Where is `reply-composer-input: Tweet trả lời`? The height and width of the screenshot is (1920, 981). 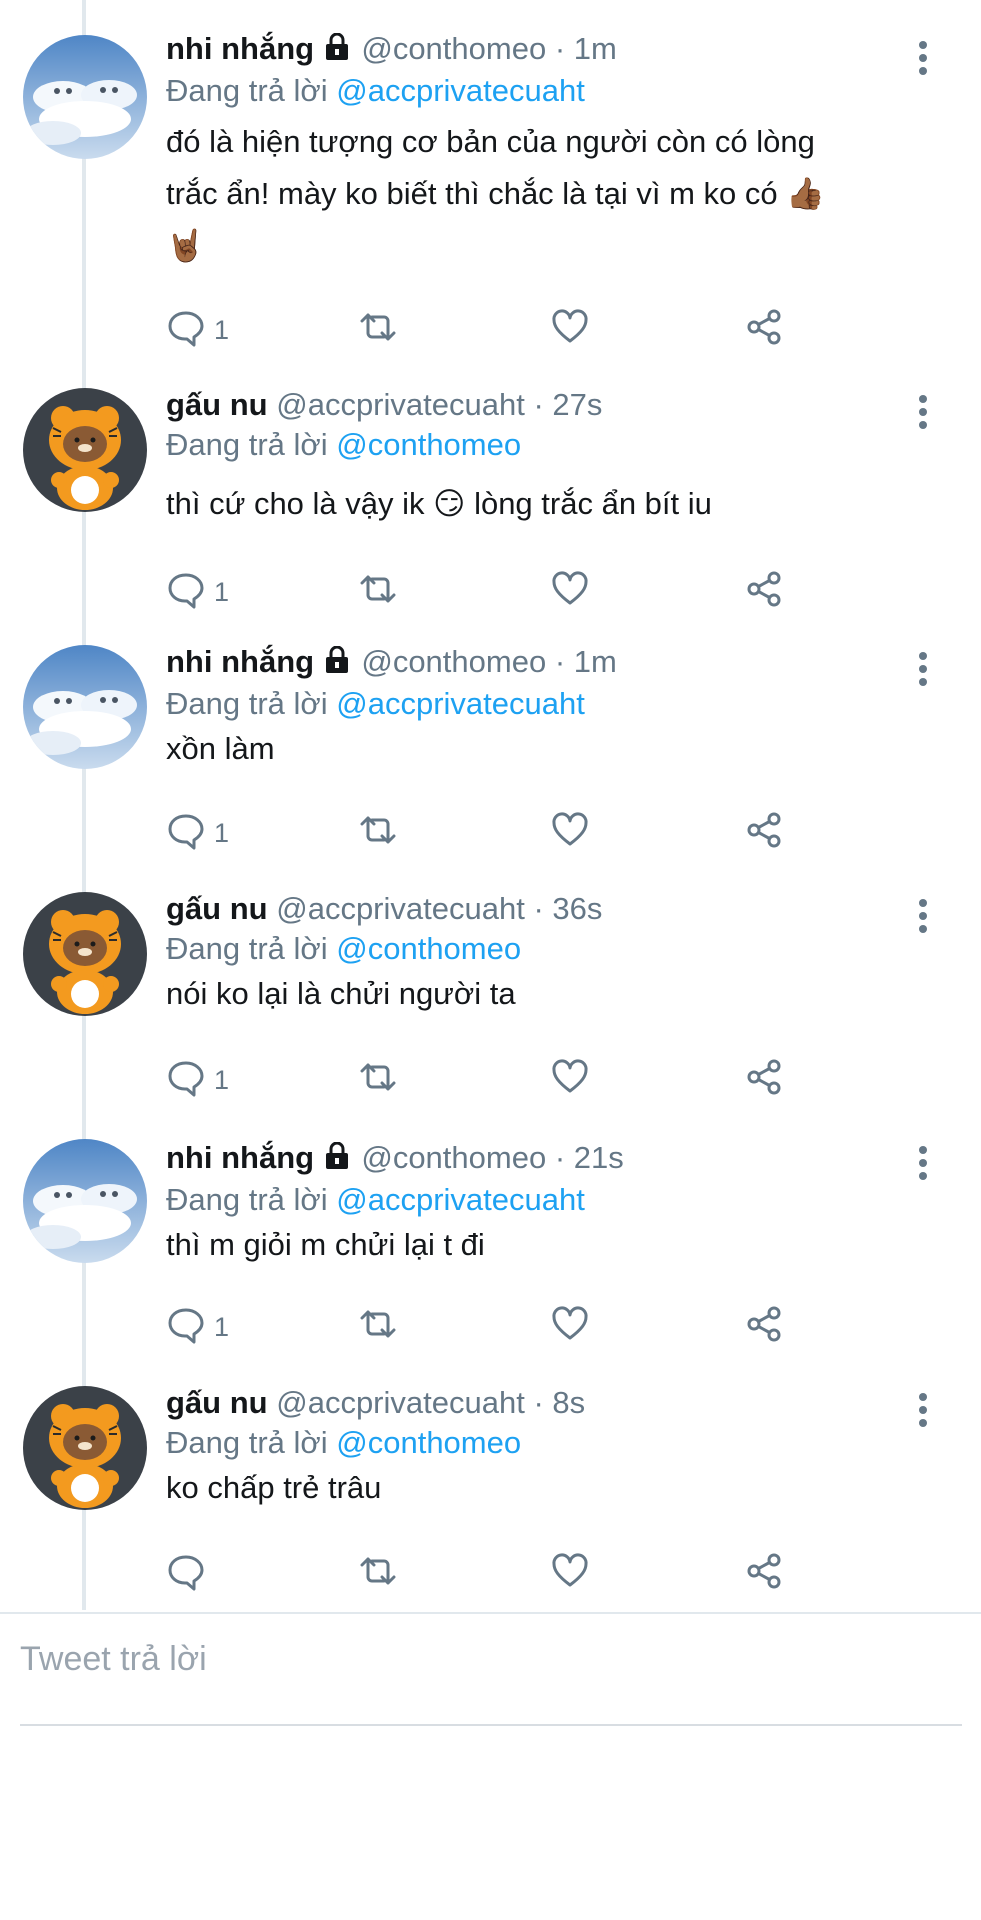 reply-composer-input: Tweet trả lời is located at coordinates (113, 1659).